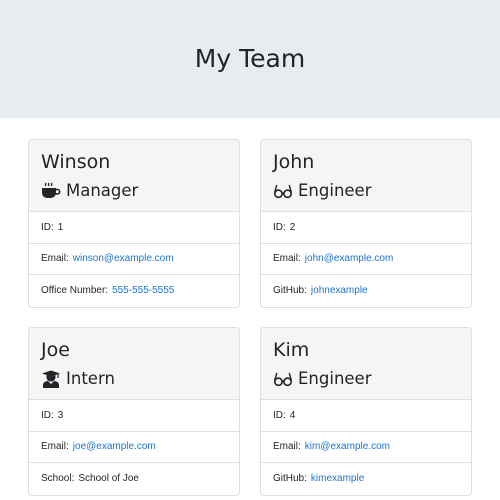  I want to click on office-number-link: 555-555-5555, so click(143, 290).